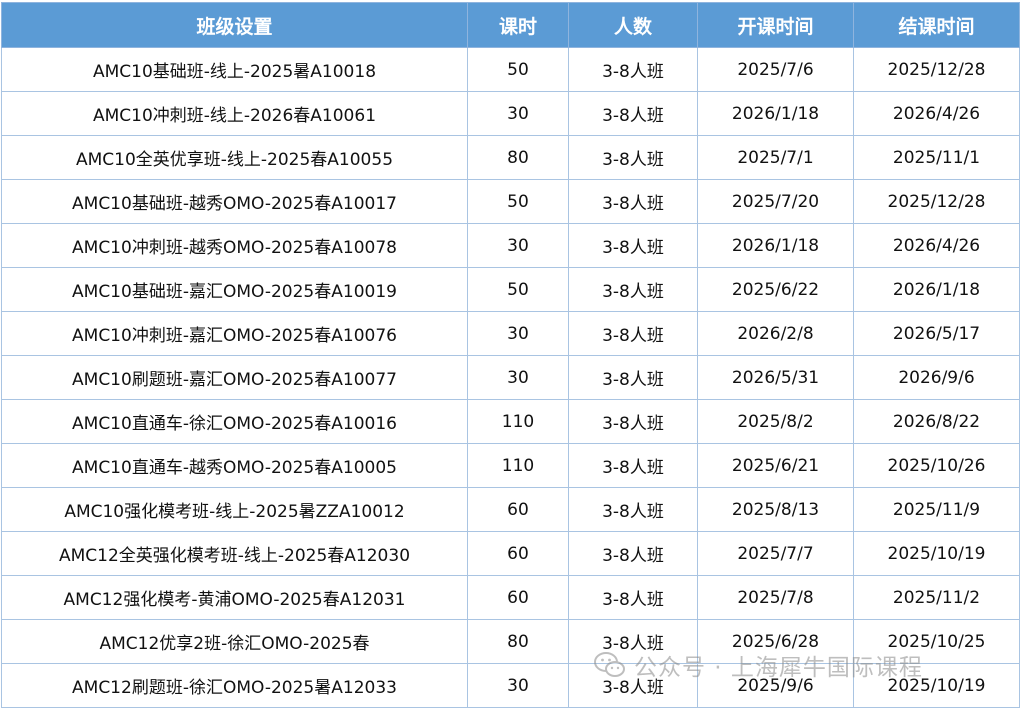 This screenshot has height=709, width=1021. I want to click on cell-class-name: AMC10强化模考班-线上-2025暑ZZA10012, so click(234, 509).